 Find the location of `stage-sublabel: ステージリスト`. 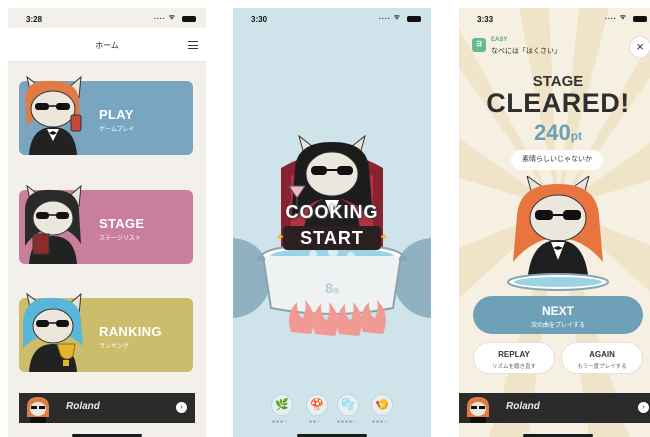

stage-sublabel: ステージリスト is located at coordinates (120, 239).